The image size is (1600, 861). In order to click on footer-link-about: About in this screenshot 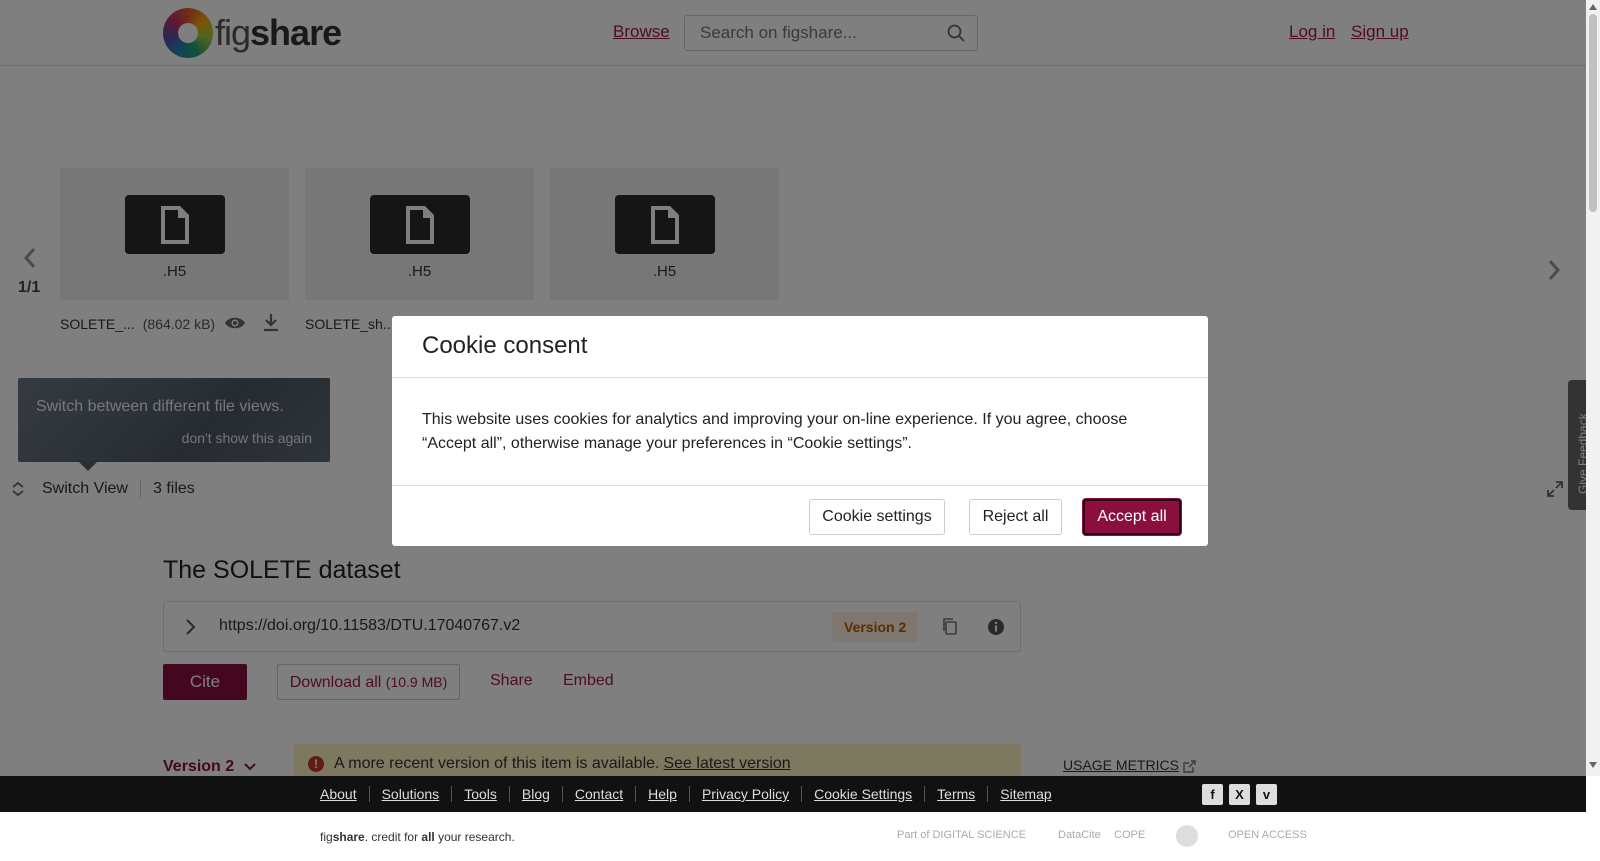, I will do `click(344, 794)`.